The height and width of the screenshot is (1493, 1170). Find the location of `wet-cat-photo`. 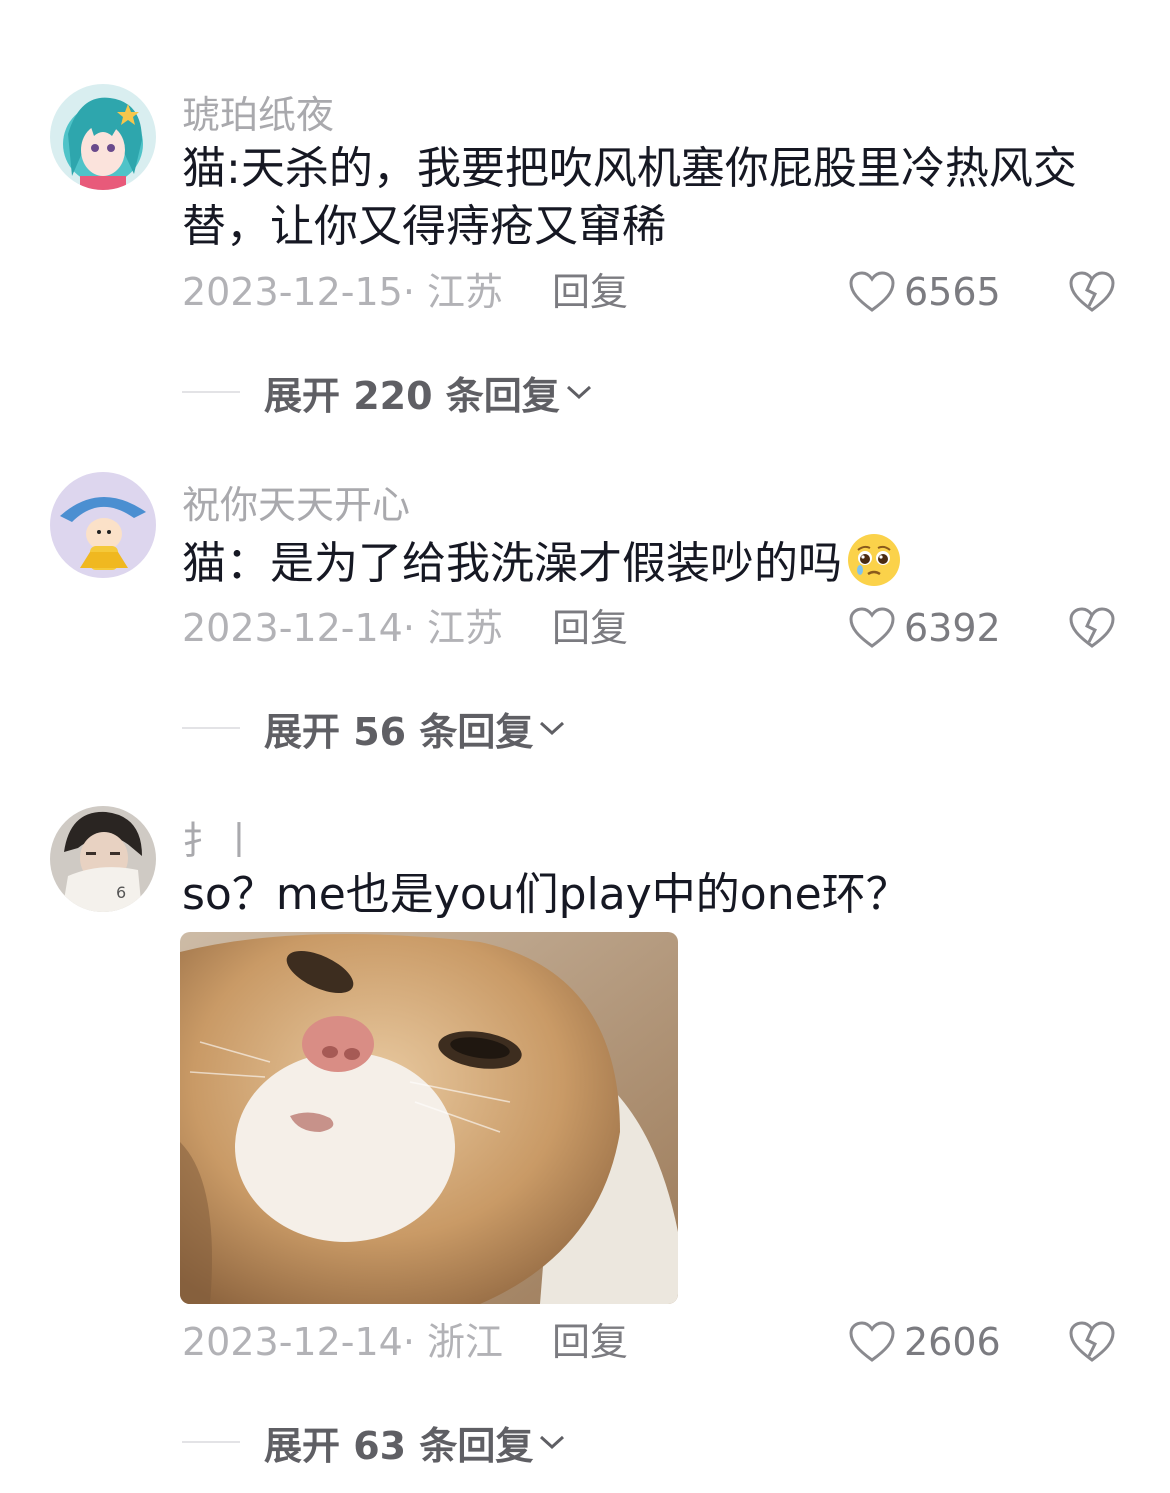

wet-cat-photo is located at coordinates (429, 1118).